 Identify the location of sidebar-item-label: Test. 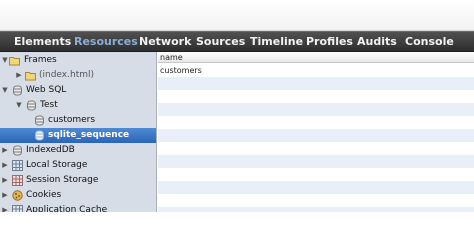
(49, 105).